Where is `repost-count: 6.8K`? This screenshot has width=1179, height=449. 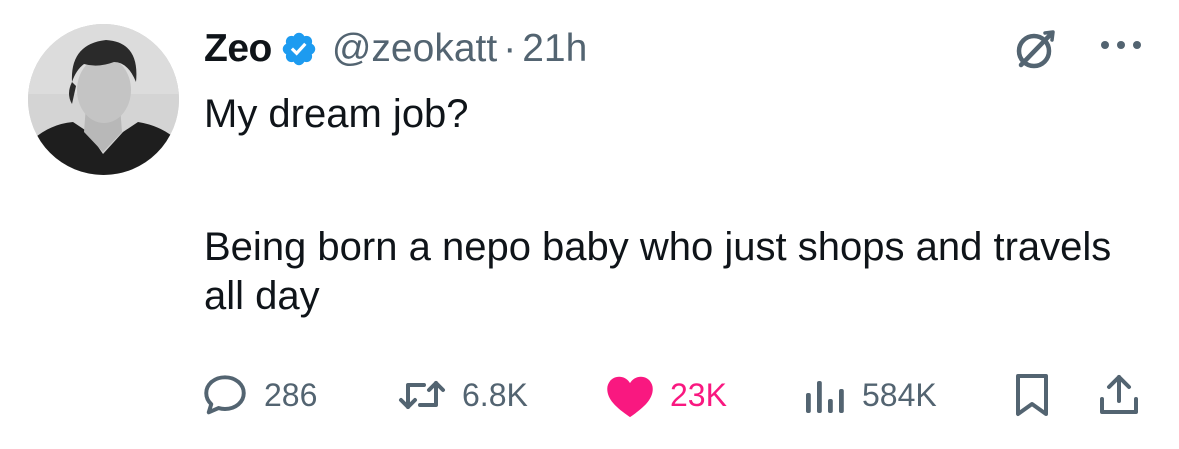
repost-count: 6.8K is located at coordinates (495, 394).